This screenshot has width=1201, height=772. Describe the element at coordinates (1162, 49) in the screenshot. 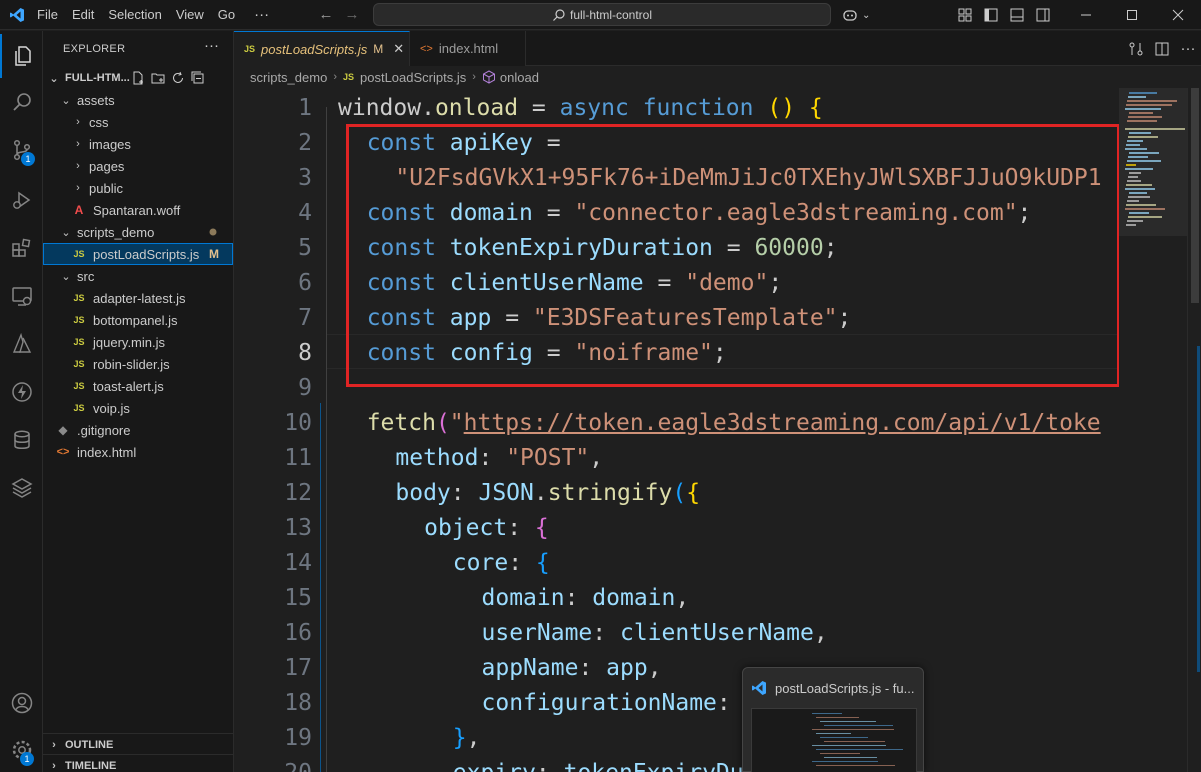

I see `split-editor-icon` at that location.